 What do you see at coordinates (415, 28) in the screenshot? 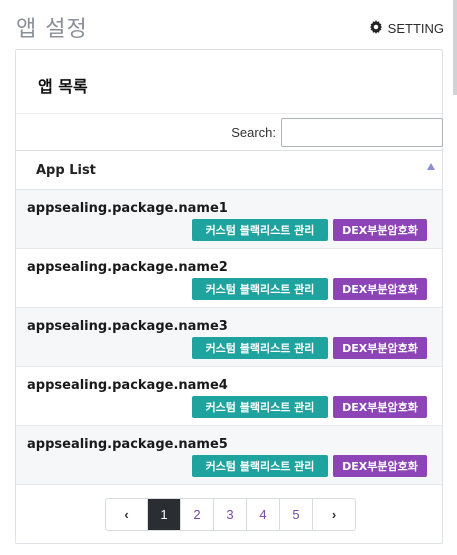
I see `setting-label: SETTING` at bounding box center [415, 28].